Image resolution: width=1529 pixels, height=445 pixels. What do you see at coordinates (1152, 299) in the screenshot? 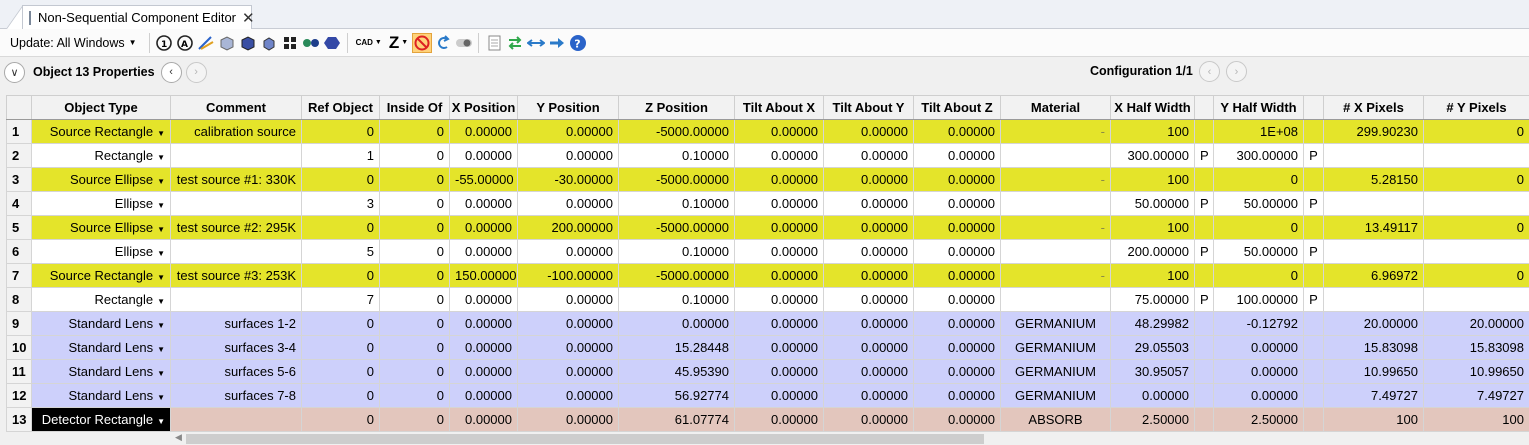
I see `cell-x-half-width: 75.00000` at bounding box center [1152, 299].